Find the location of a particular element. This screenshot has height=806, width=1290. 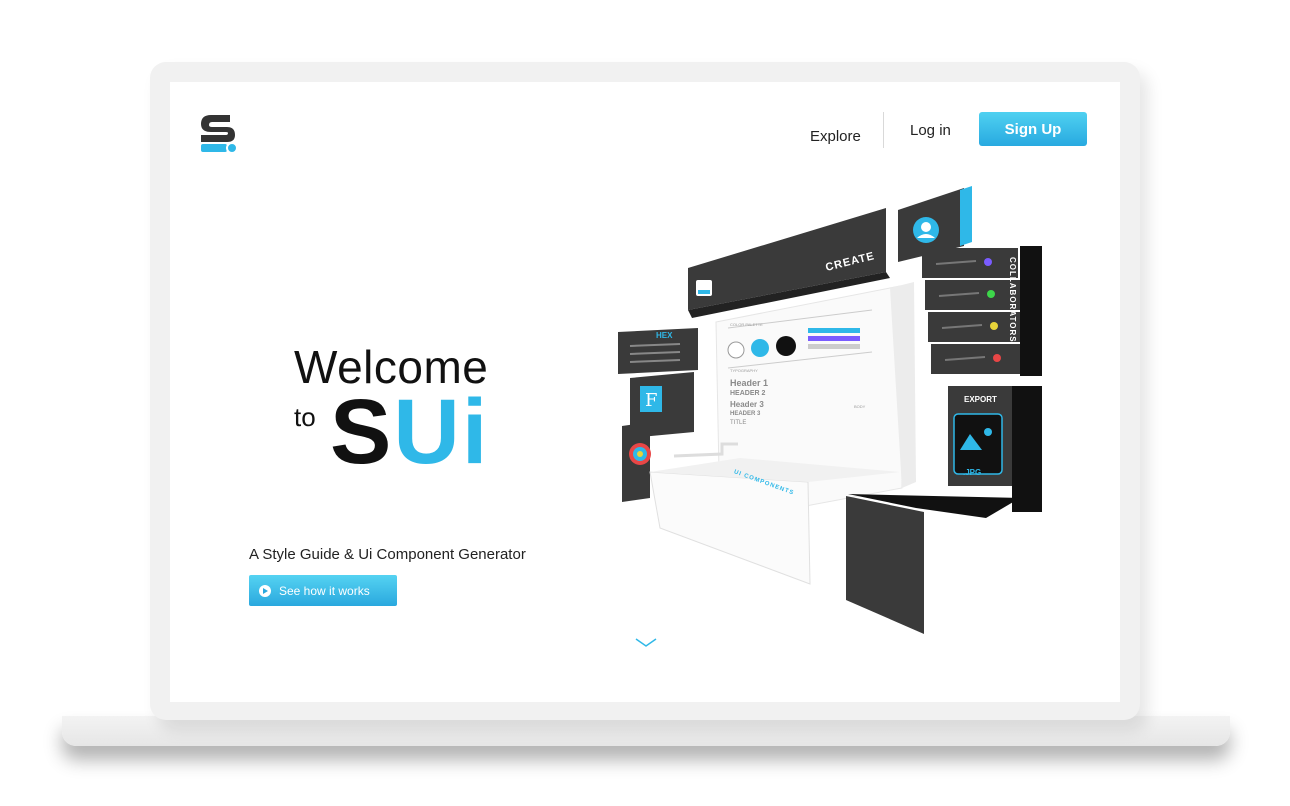

signup-button: Sign Up is located at coordinates (1033, 129).